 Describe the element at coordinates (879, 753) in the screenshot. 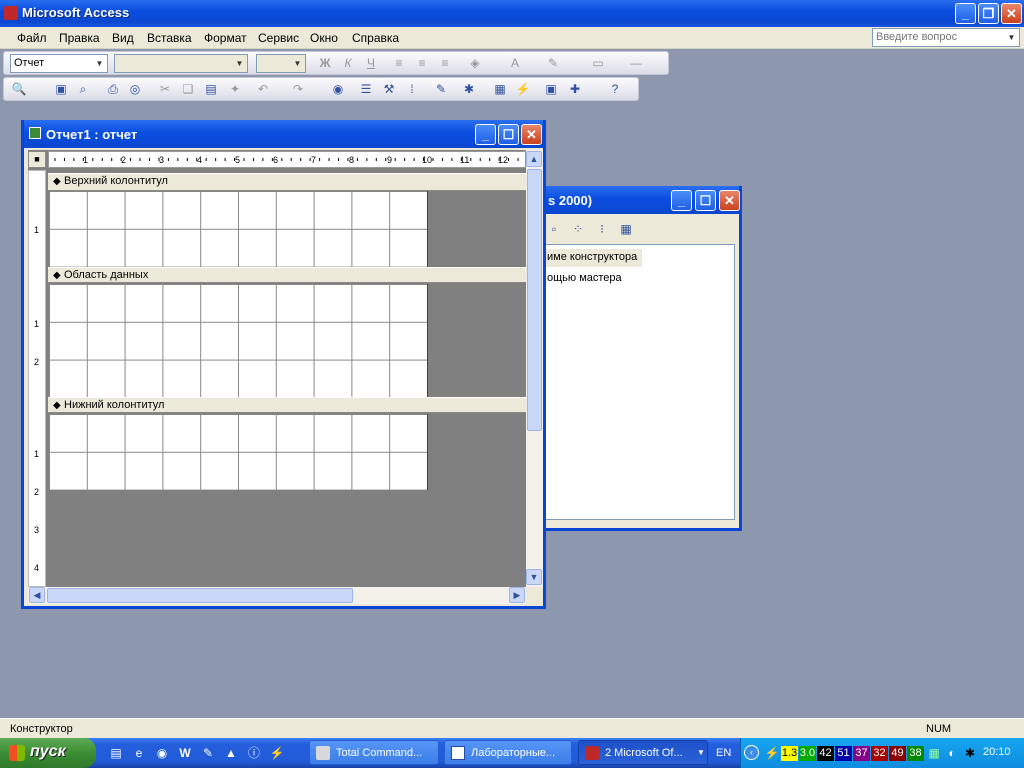

I see `tray-counter: 32` at that location.